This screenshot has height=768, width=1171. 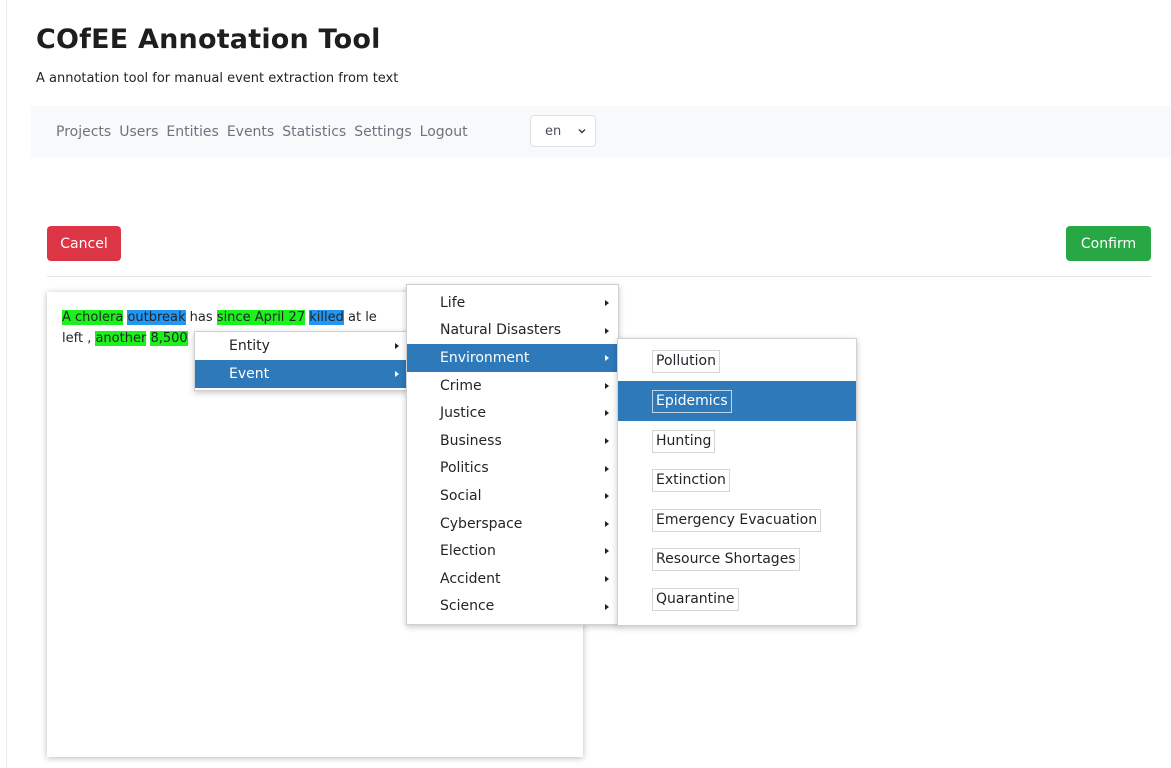 I want to click on menu-item-hunting: Hunting, so click(x=737, y=441).